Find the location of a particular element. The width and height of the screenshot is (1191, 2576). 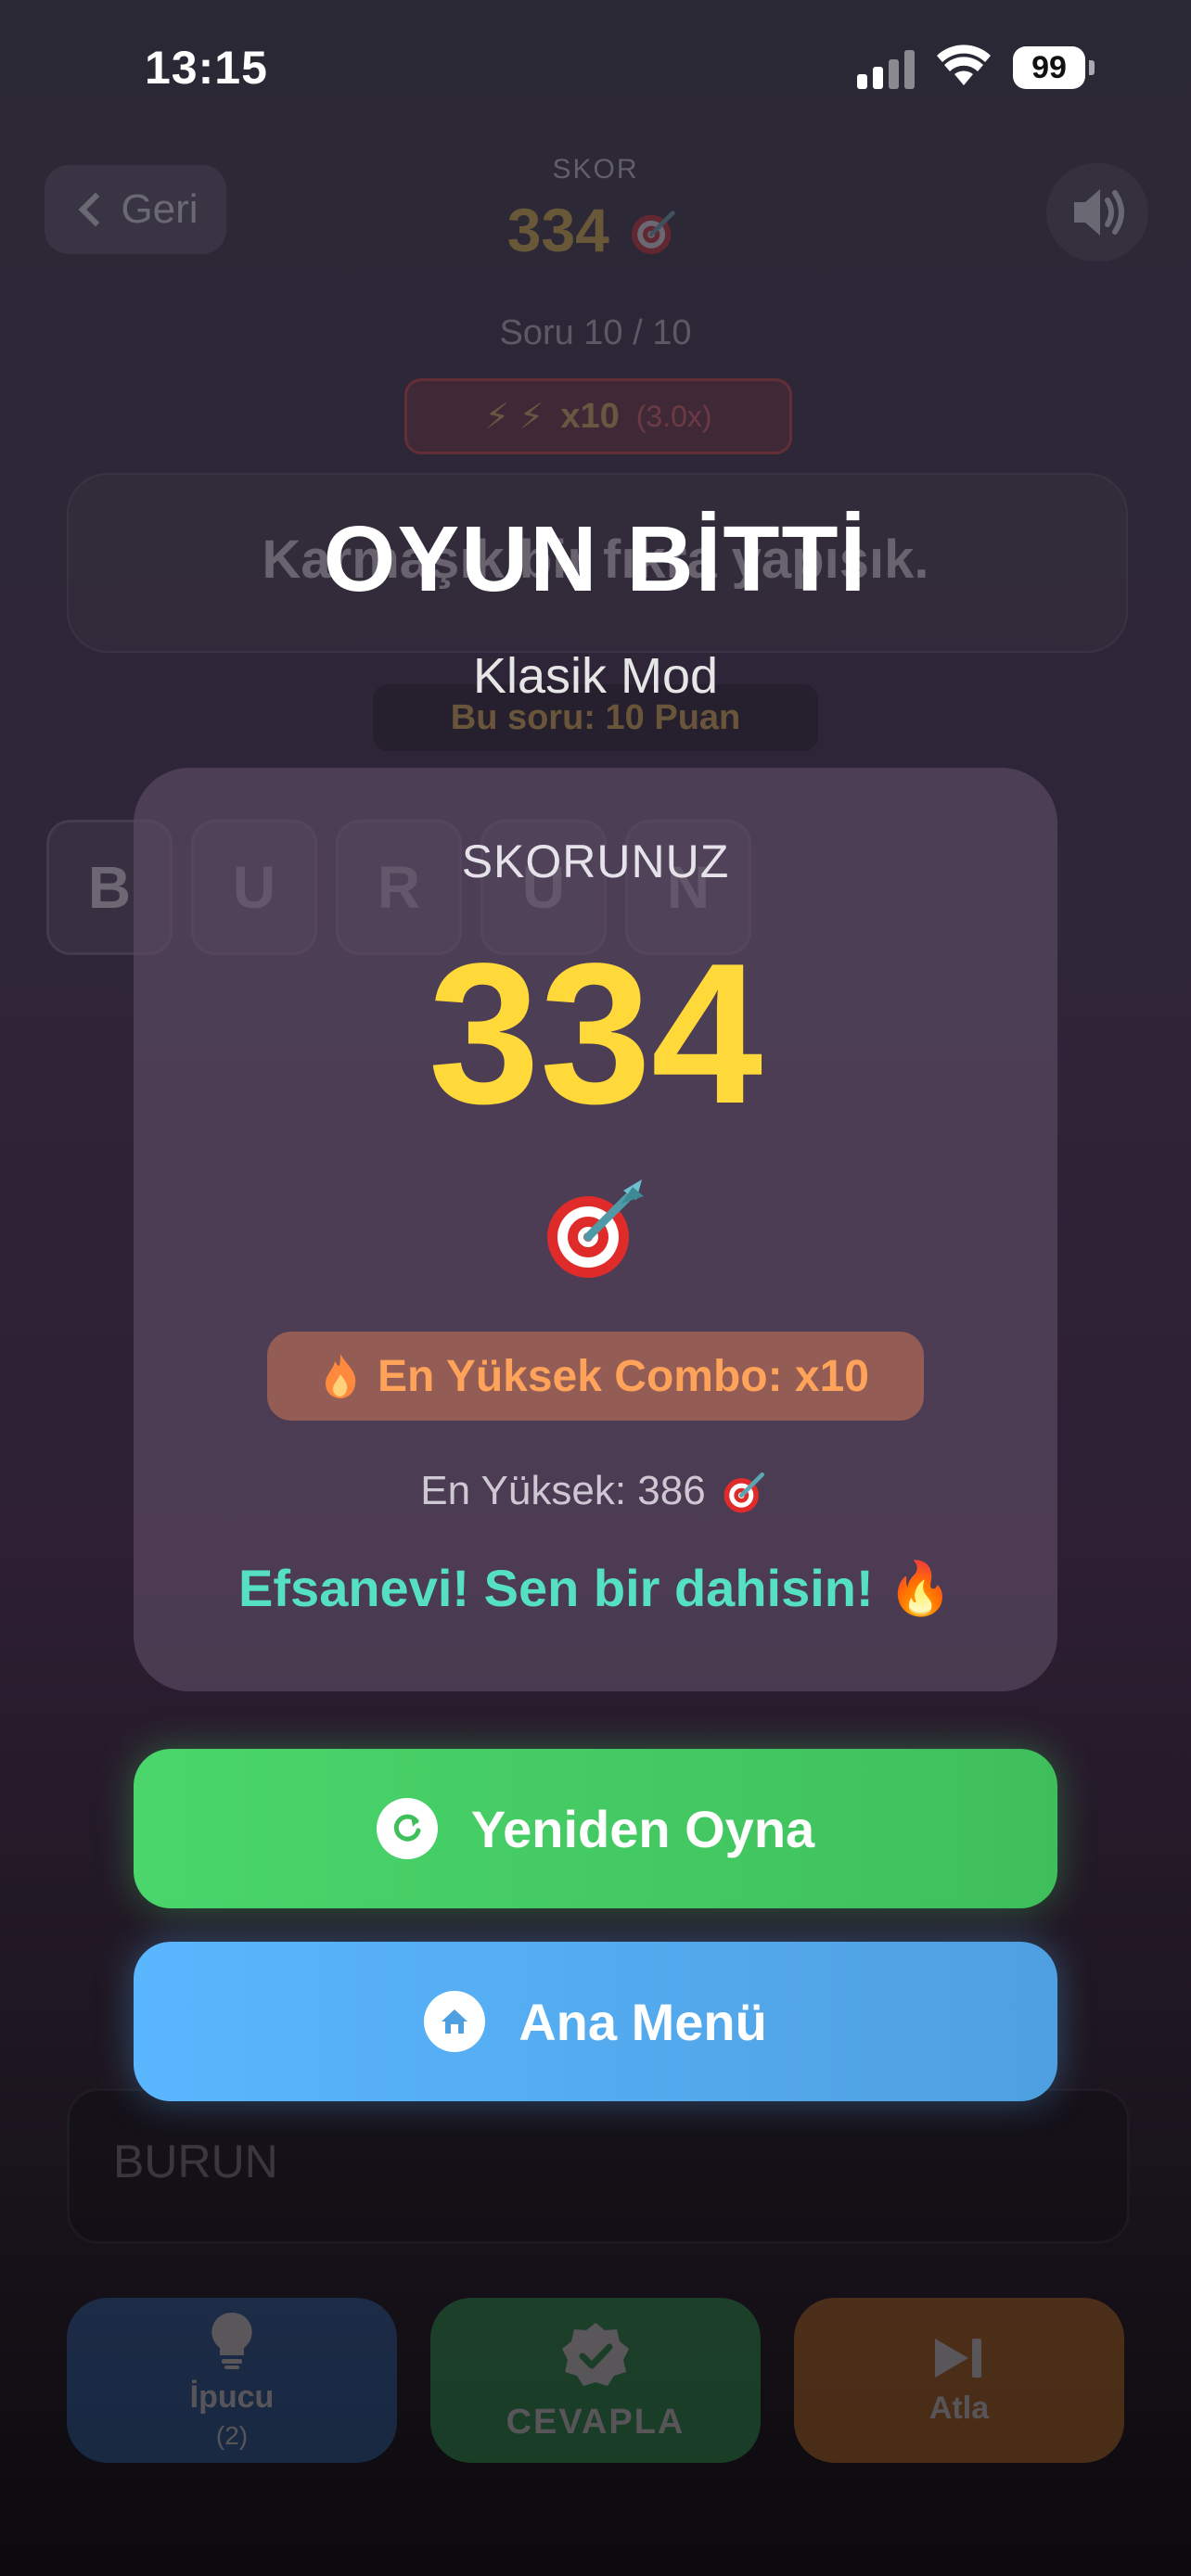

lightning-icon: ⚡ ⚡ is located at coordinates (514, 417).